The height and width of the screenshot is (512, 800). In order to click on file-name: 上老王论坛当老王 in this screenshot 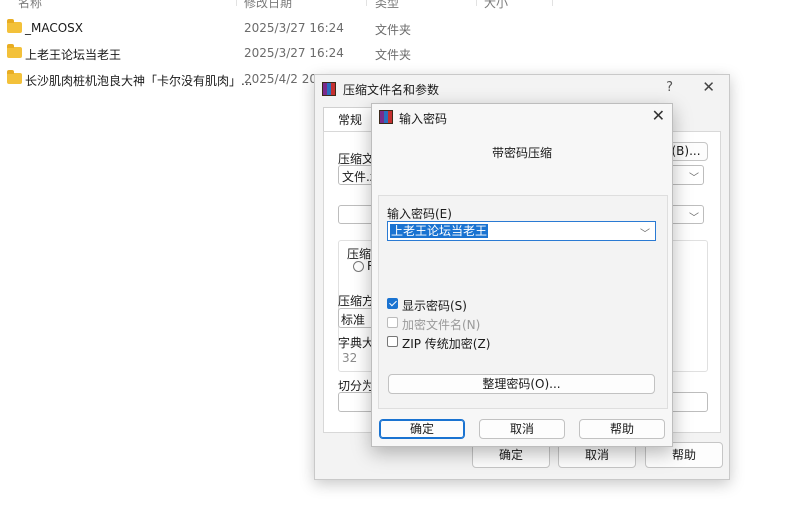, I will do `click(73, 55)`.